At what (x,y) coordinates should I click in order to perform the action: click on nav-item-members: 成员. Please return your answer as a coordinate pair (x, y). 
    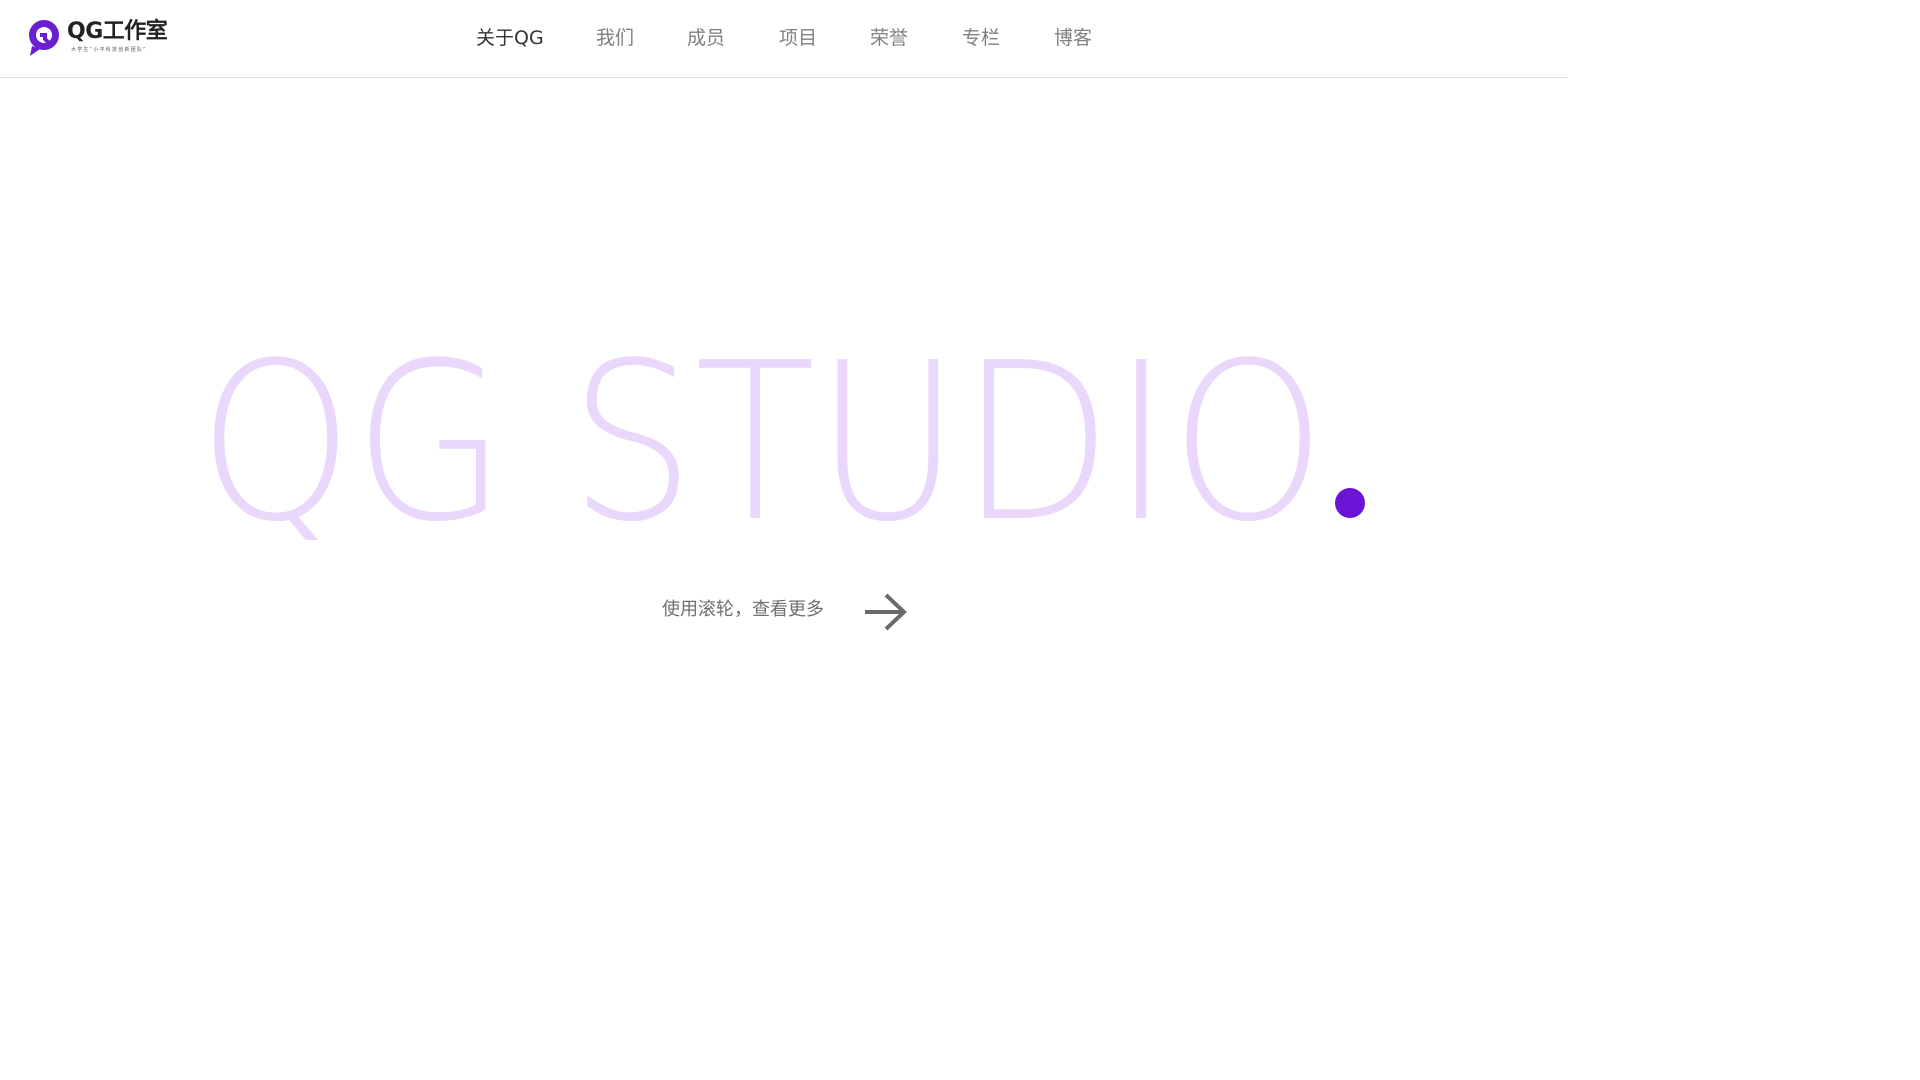
    Looking at the image, I should click on (706, 38).